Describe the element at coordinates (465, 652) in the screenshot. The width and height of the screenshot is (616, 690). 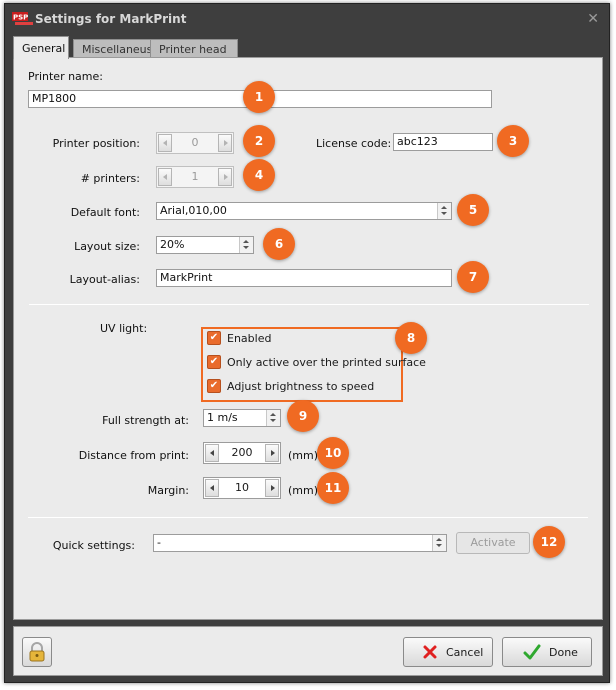
I see `cancel-label: Cancel` at that location.